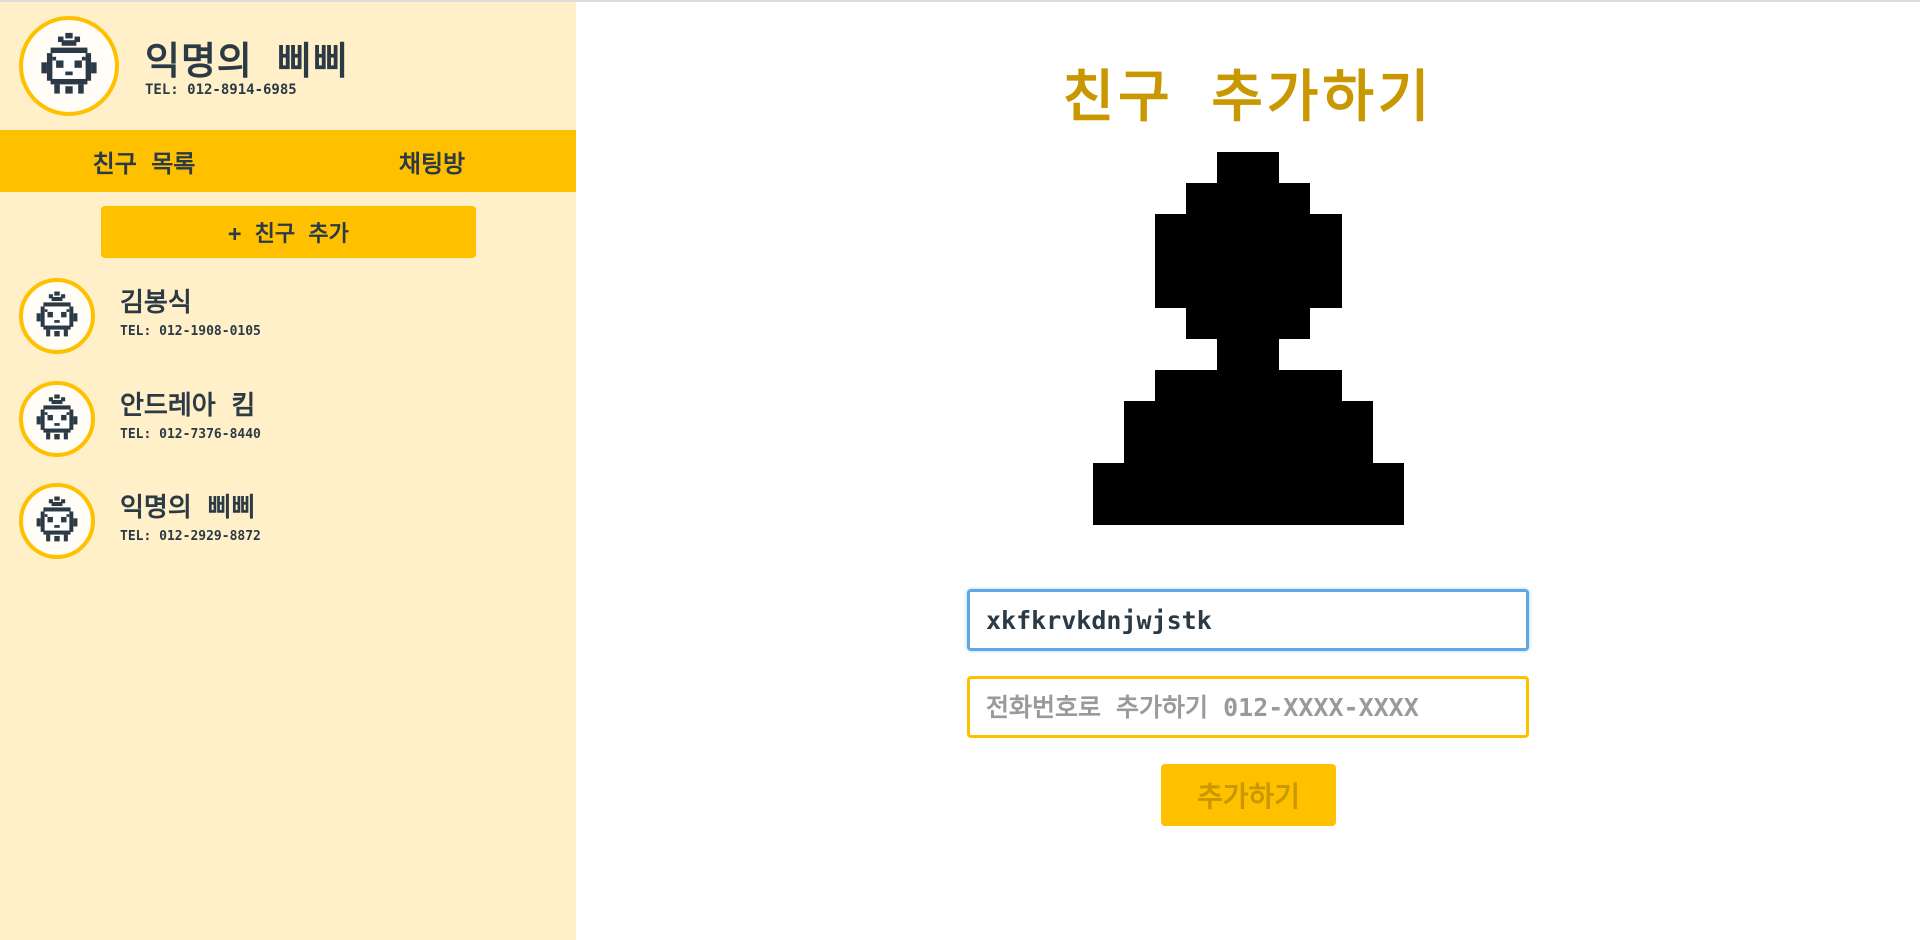 This screenshot has width=1920, height=940. I want to click on friend-id-input, so click(1248, 620).